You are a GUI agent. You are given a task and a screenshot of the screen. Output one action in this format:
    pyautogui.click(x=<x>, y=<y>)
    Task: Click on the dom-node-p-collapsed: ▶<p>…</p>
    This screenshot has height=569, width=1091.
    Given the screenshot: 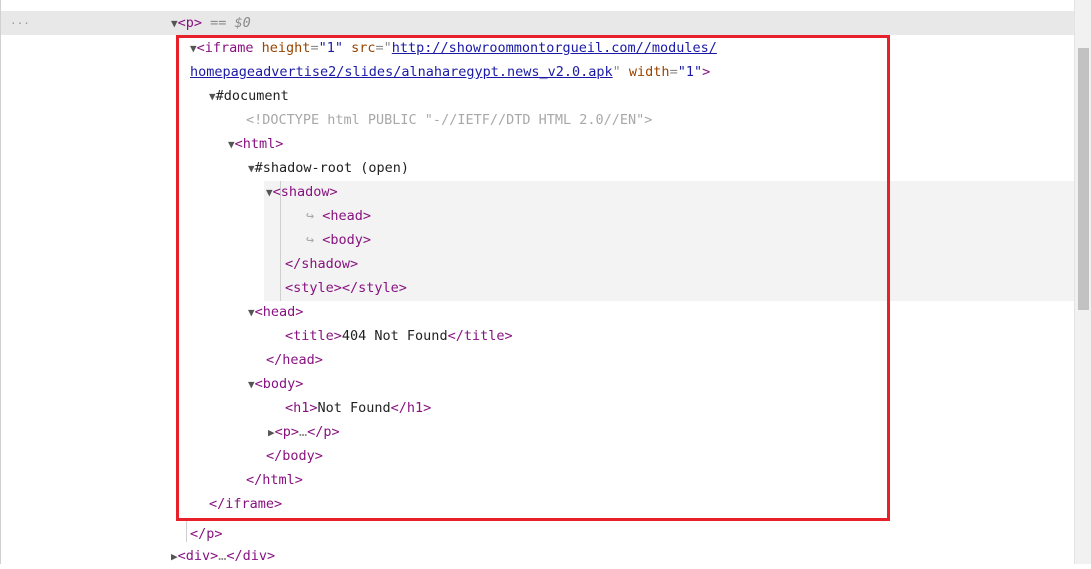 What is the action you would take?
    pyautogui.click(x=304, y=432)
    